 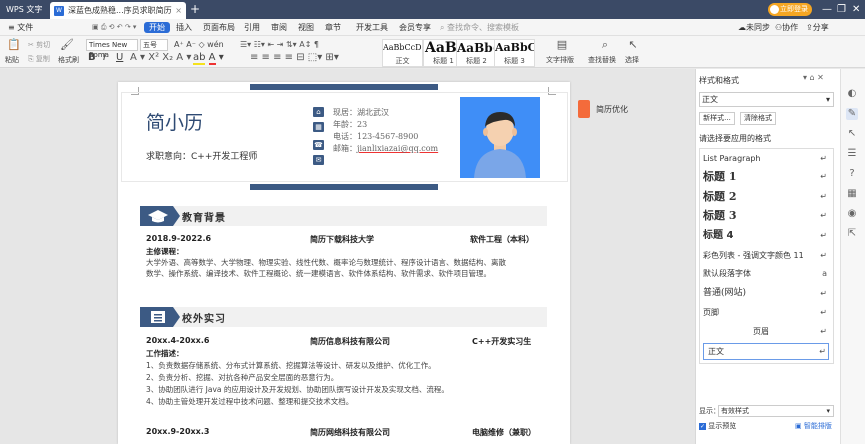 What do you see at coordinates (92, 58) in the screenshot?
I see `bold-button: B` at bounding box center [92, 58].